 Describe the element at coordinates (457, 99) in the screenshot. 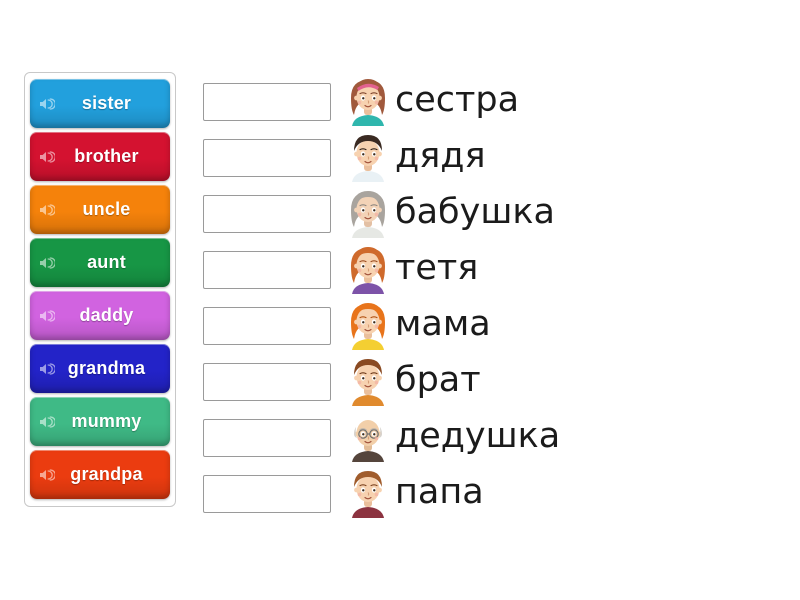

I see `prompt-word: сестра` at that location.